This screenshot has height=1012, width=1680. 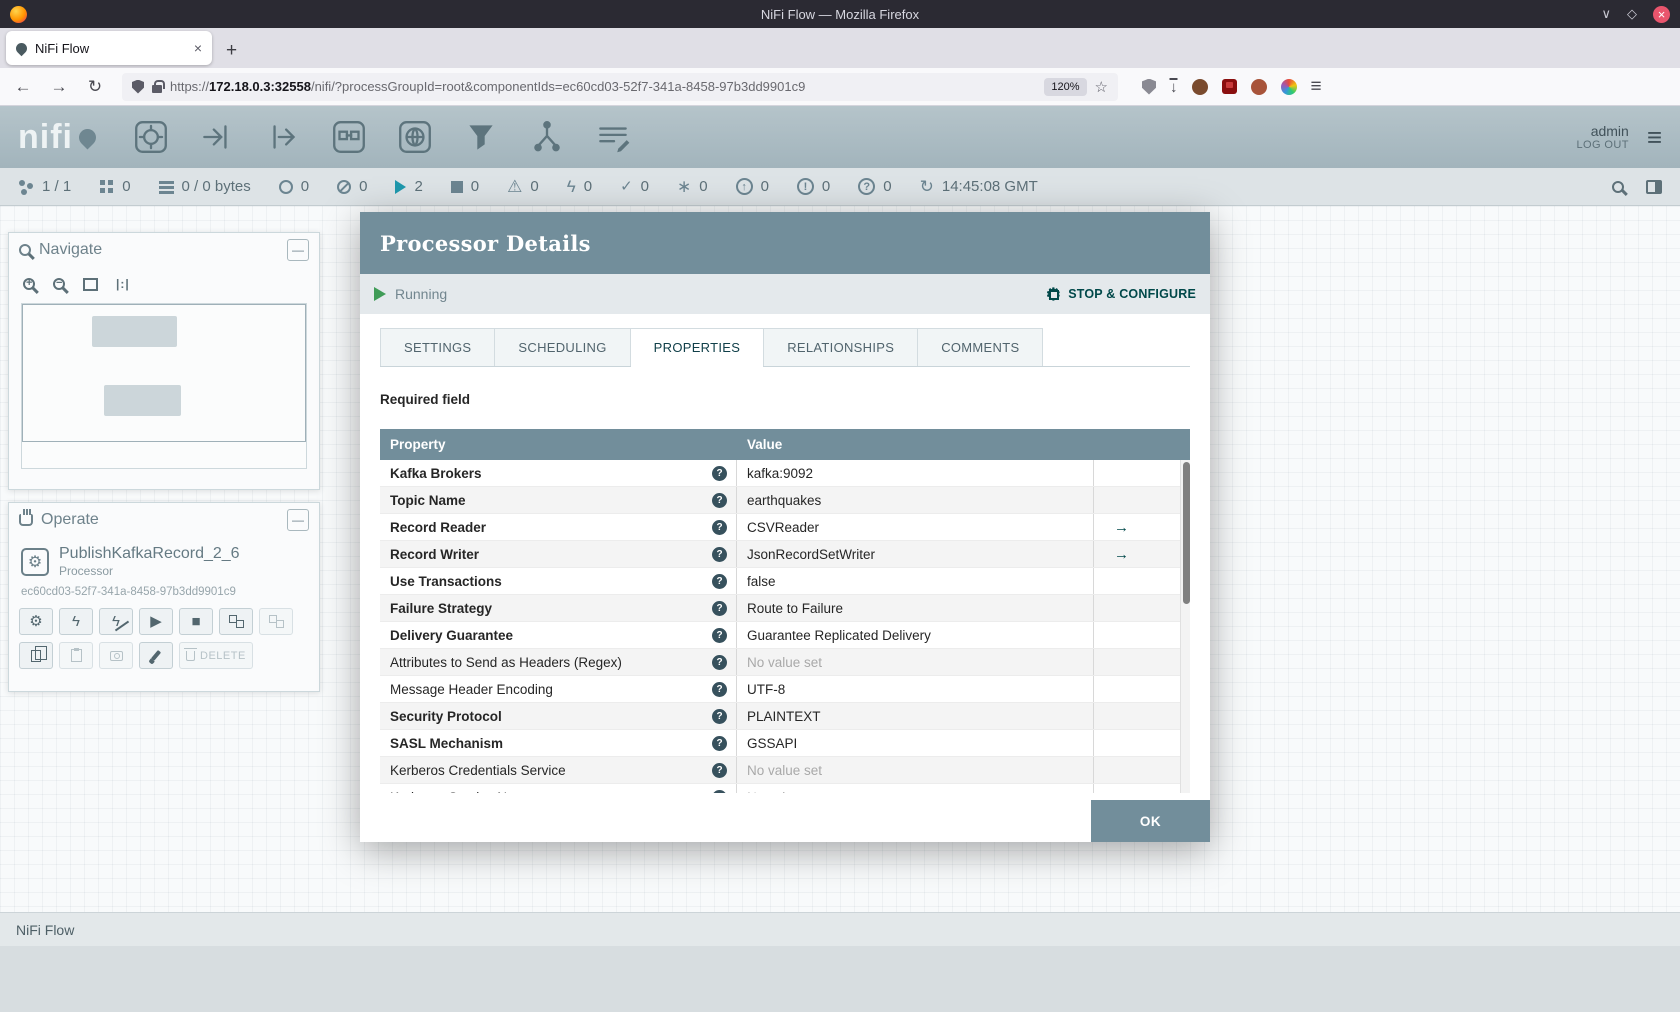 I want to click on tracking-protection-shield-icon, so click(x=138, y=86).